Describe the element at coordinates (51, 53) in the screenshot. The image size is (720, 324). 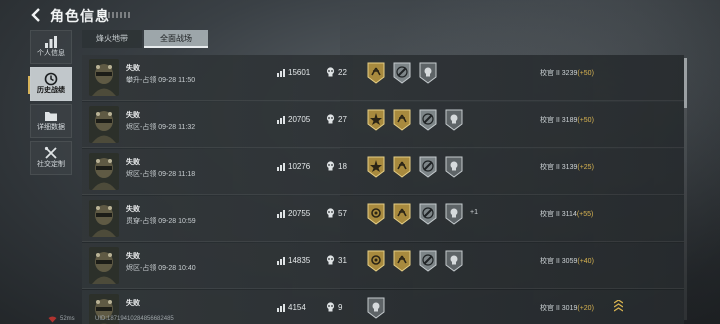
I see `sidebar-item-label: 个人信息` at that location.